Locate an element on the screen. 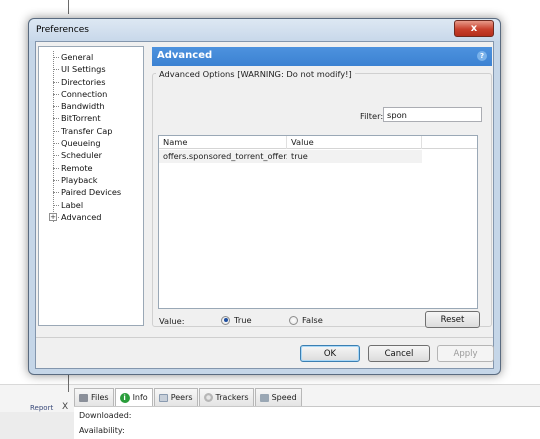  radio-true-indicator is located at coordinates (225, 320).